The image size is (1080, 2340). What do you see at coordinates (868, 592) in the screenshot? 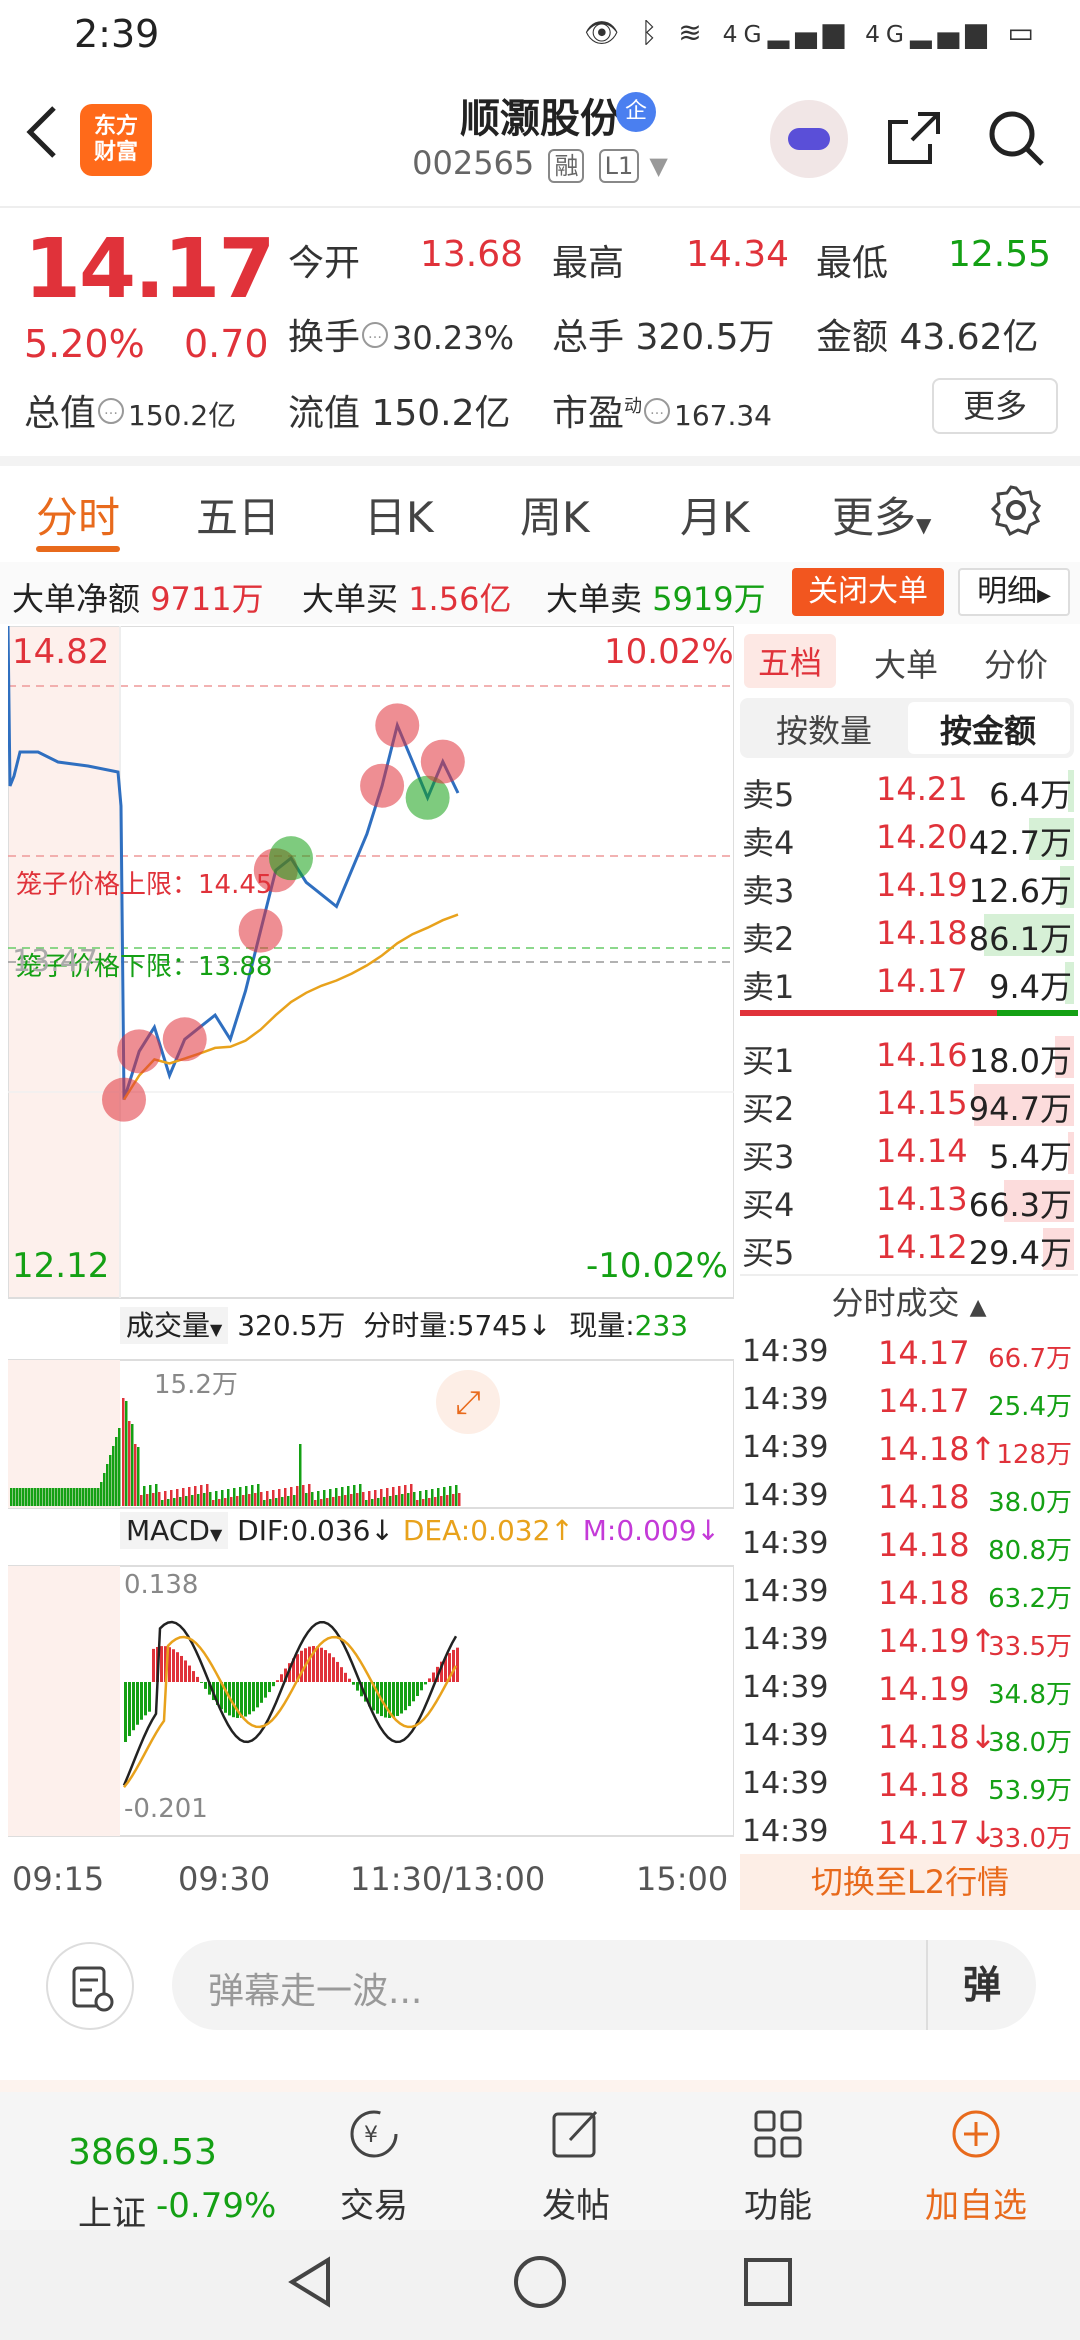
I see `close-big-order-button: 关闭大单` at bounding box center [868, 592].